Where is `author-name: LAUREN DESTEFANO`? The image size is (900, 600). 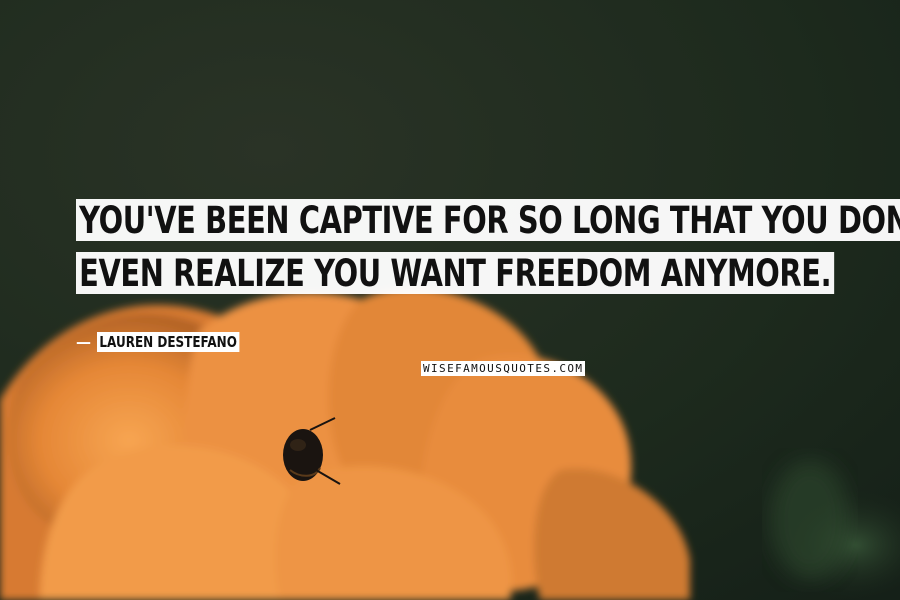
author-name: LAUREN DESTEFANO is located at coordinates (168, 342).